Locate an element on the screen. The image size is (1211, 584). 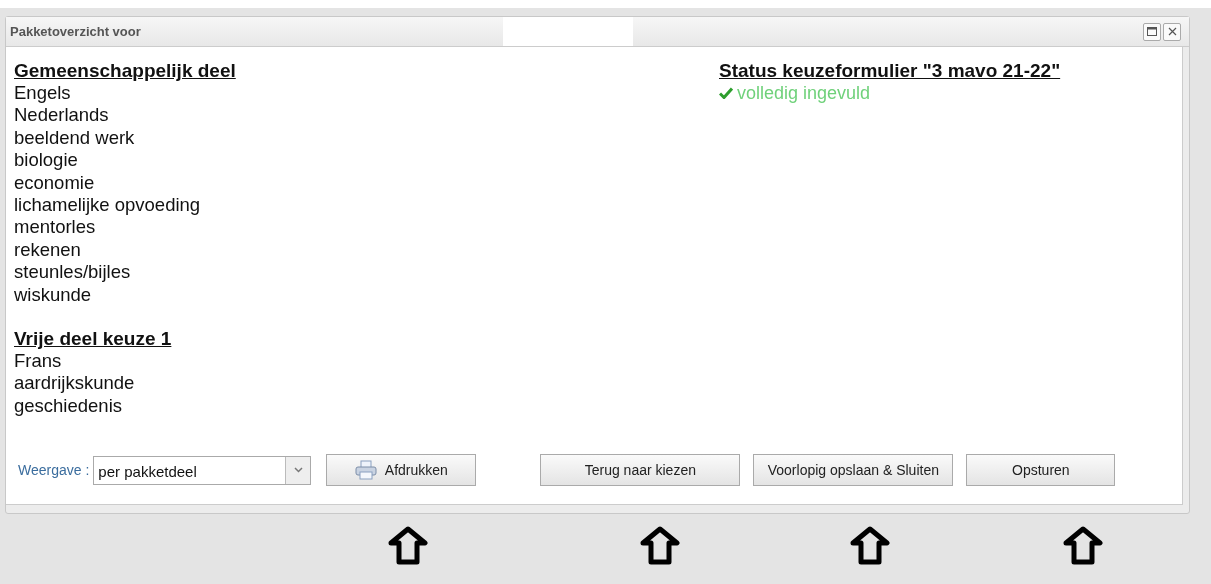
subject-item: rekenen is located at coordinates (48, 250).